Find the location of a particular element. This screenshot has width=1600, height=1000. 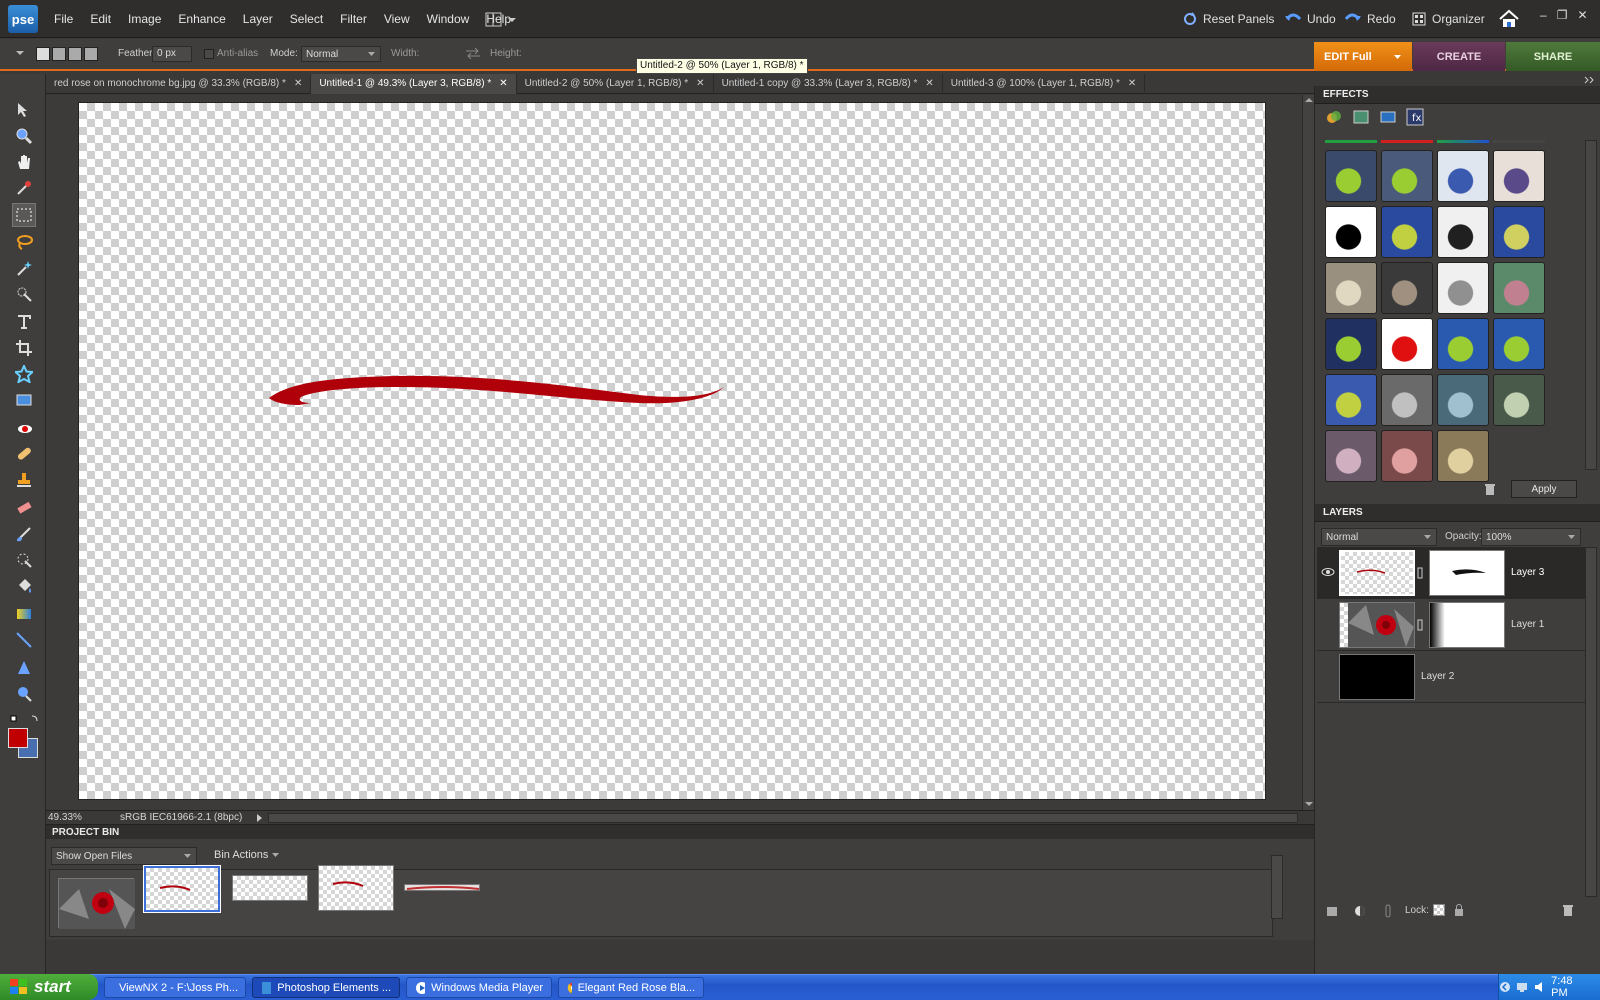

layer-row-layer-3: Layer 3 is located at coordinates (1456, 573).